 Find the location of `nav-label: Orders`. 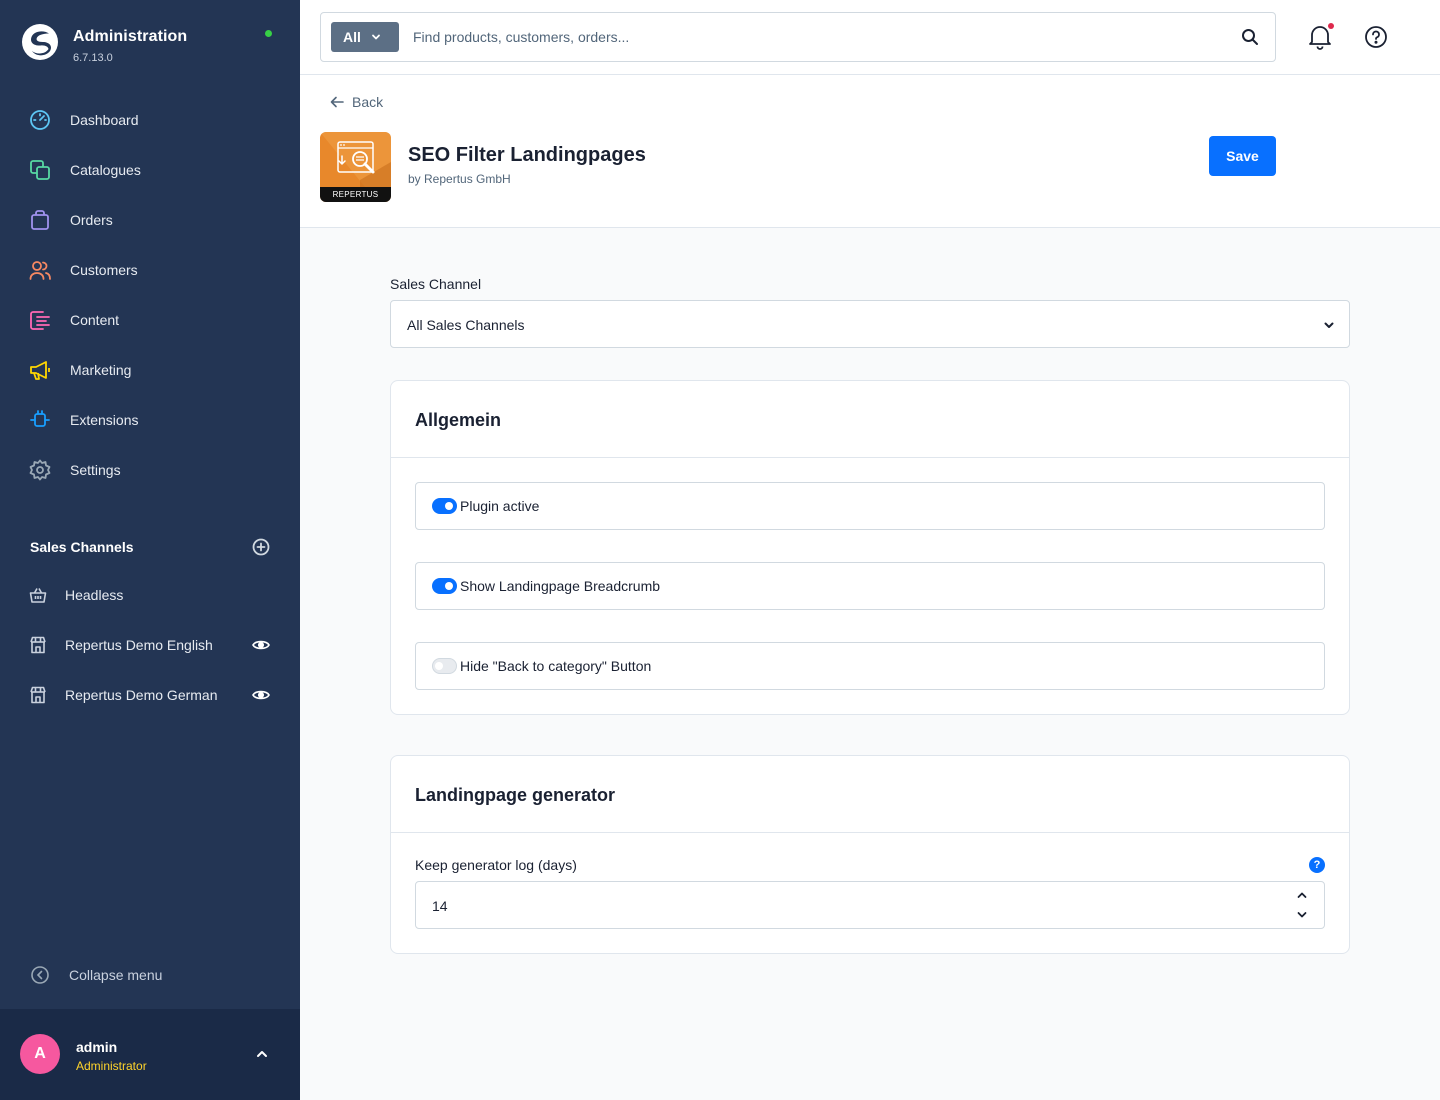

nav-label: Orders is located at coordinates (91, 220).